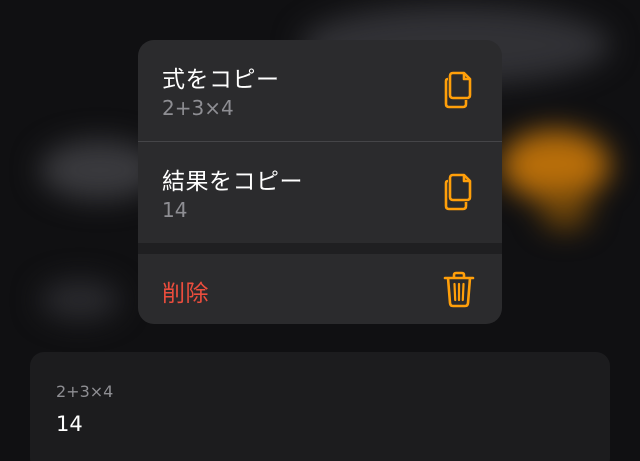  What do you see at coordinates (459, 289) in the screenshot?
I see `trash-icon` at bounding box center [459, 289].